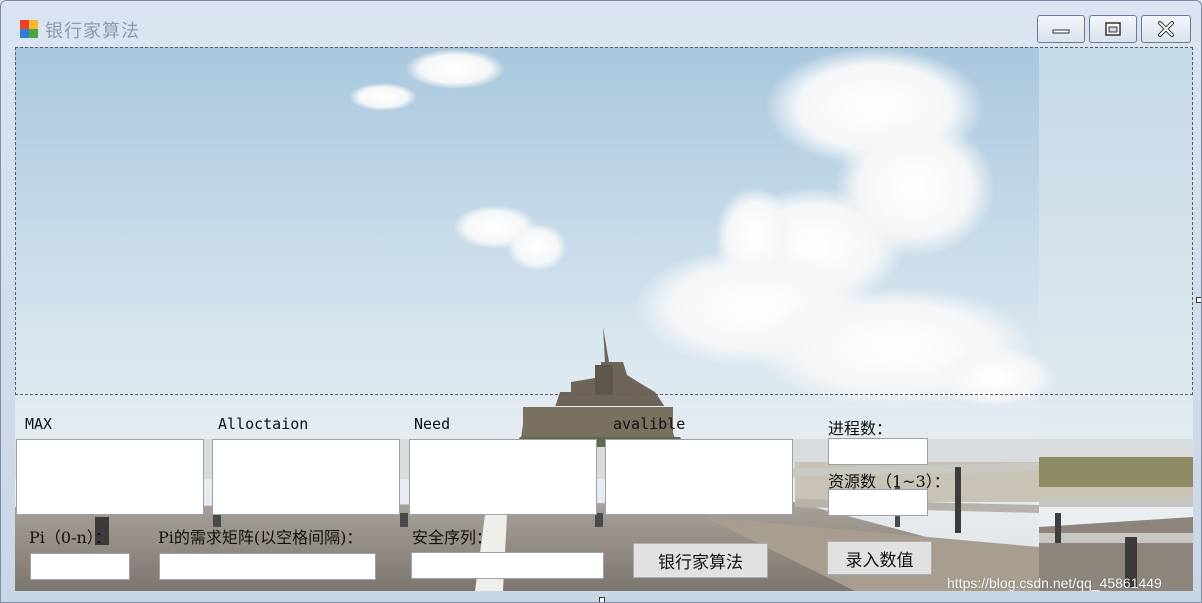 This screenshot has width=1202, height=603. I want to click on process-count-input, so click(878, 451).